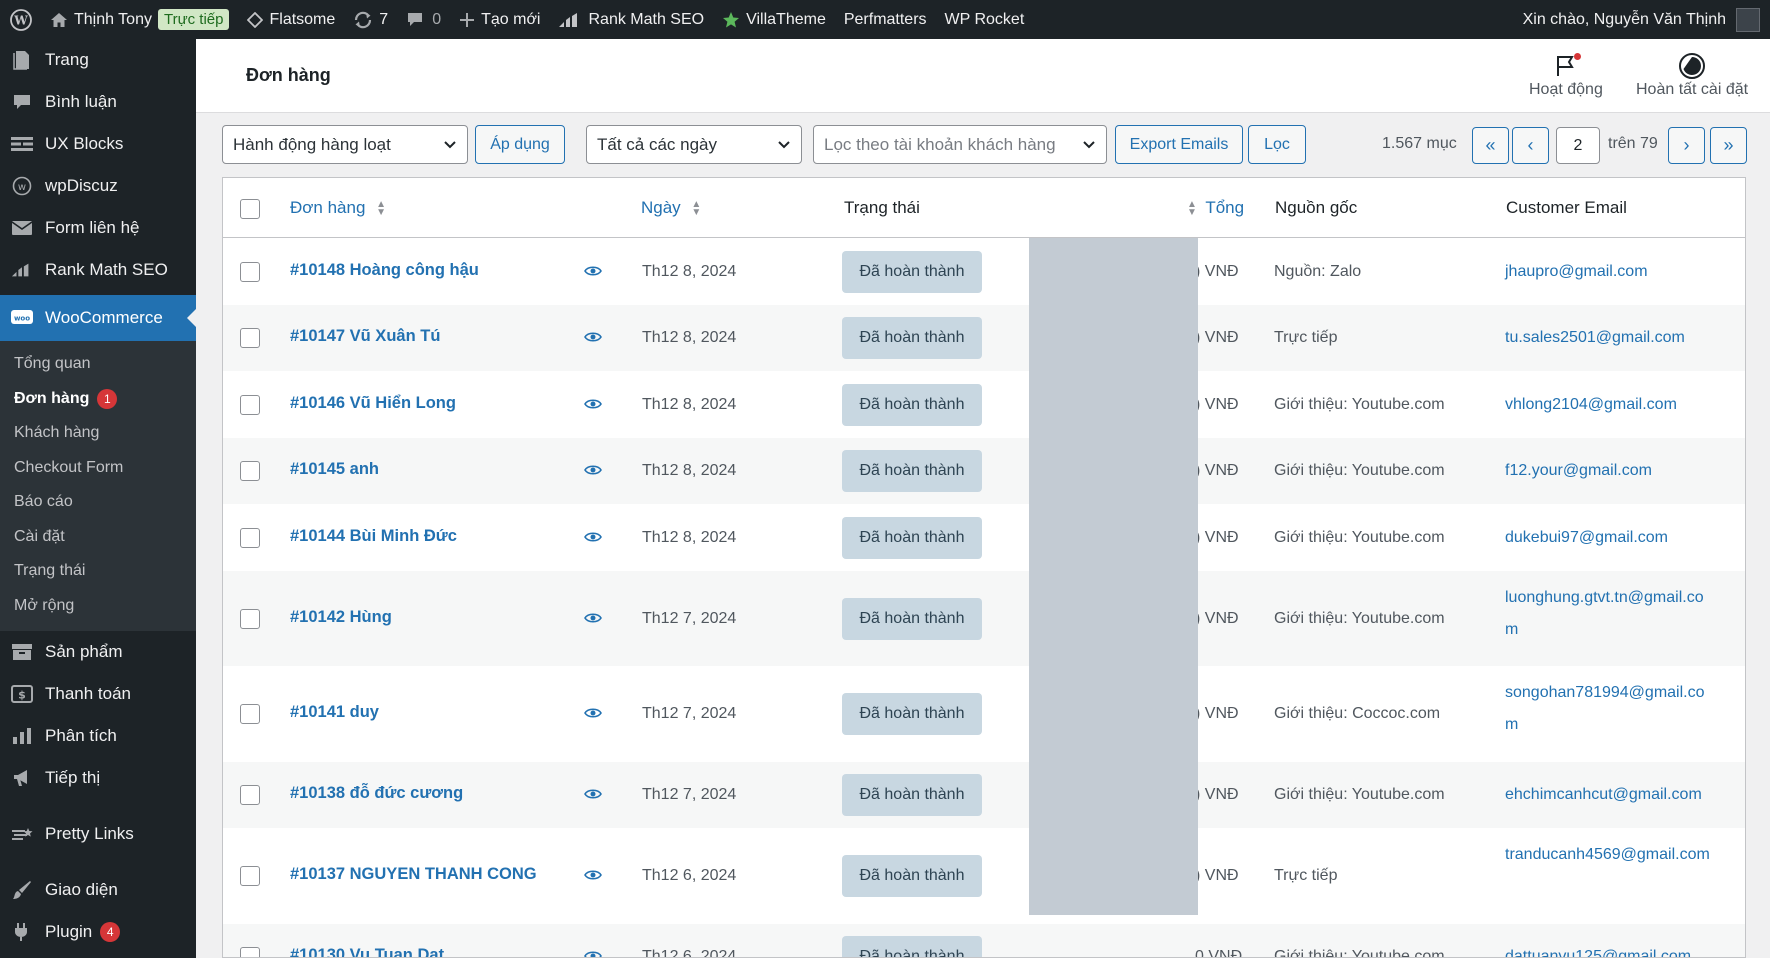  Describe the element at coordinates (98, 890) in the screenshot. I see `menu-item-appearance: Giao diện` at that location.